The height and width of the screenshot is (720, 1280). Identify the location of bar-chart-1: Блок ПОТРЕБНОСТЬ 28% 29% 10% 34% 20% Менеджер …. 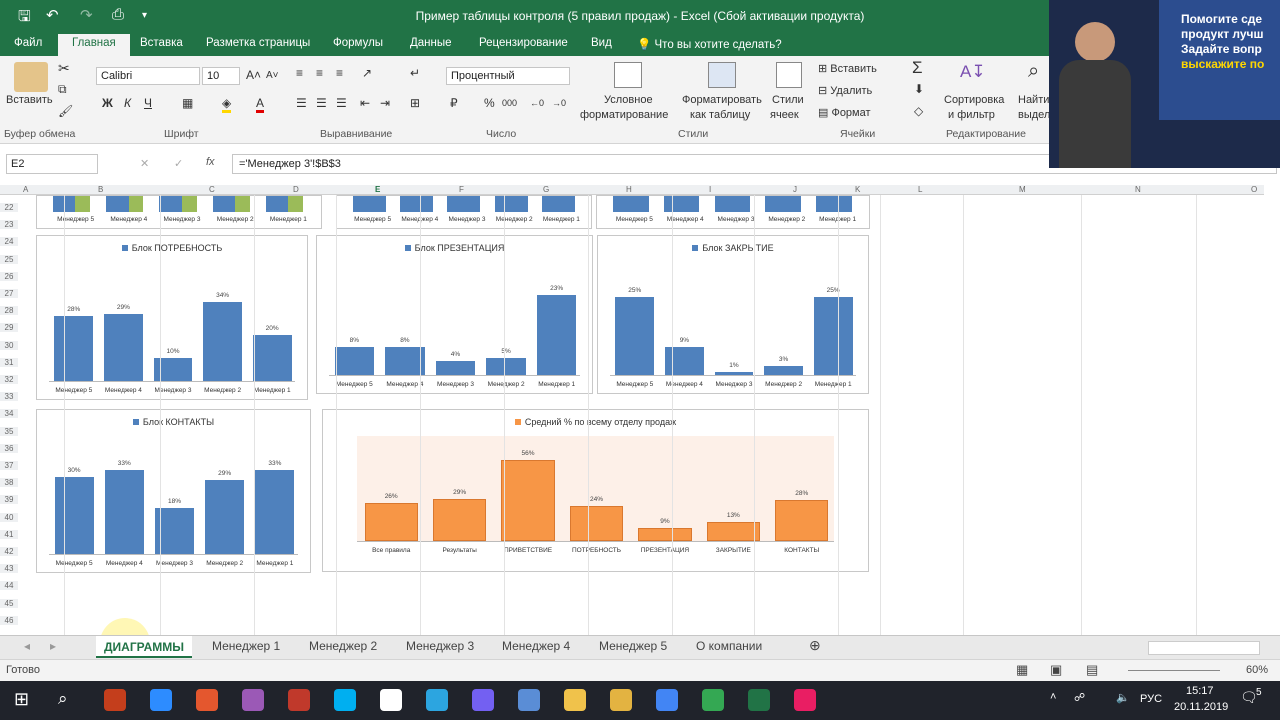
(172, 317).